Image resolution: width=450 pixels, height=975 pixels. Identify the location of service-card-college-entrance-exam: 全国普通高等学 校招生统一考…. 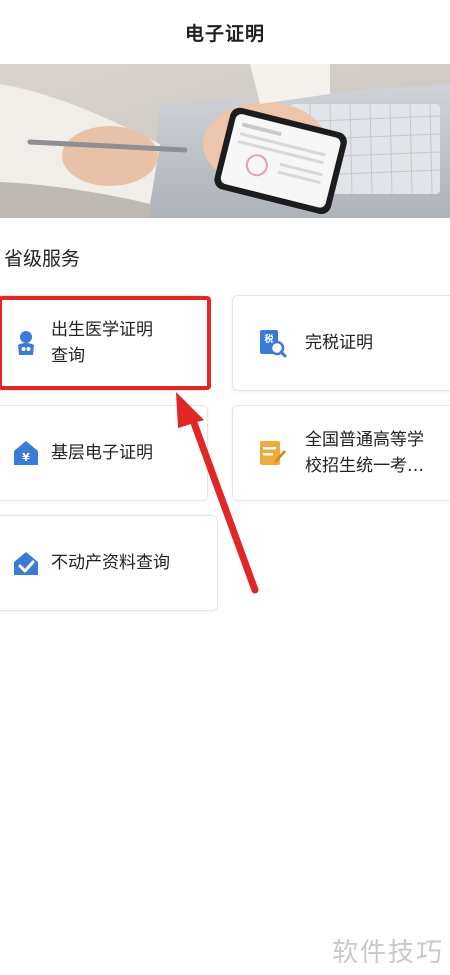
(341, 453).